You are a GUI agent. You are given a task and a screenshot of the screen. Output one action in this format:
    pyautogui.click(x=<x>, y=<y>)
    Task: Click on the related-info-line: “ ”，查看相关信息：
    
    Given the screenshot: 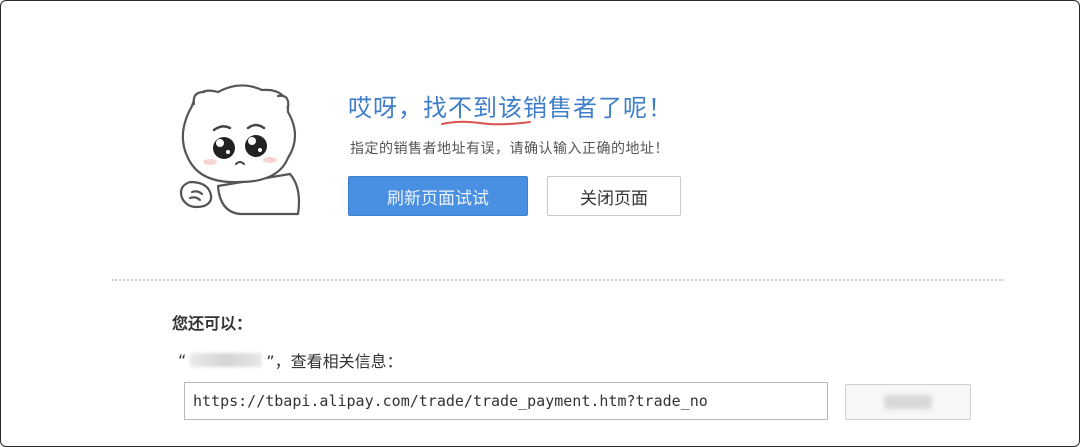 What is the action you would take?
    pyautogui.click(x=290, y=360)
    